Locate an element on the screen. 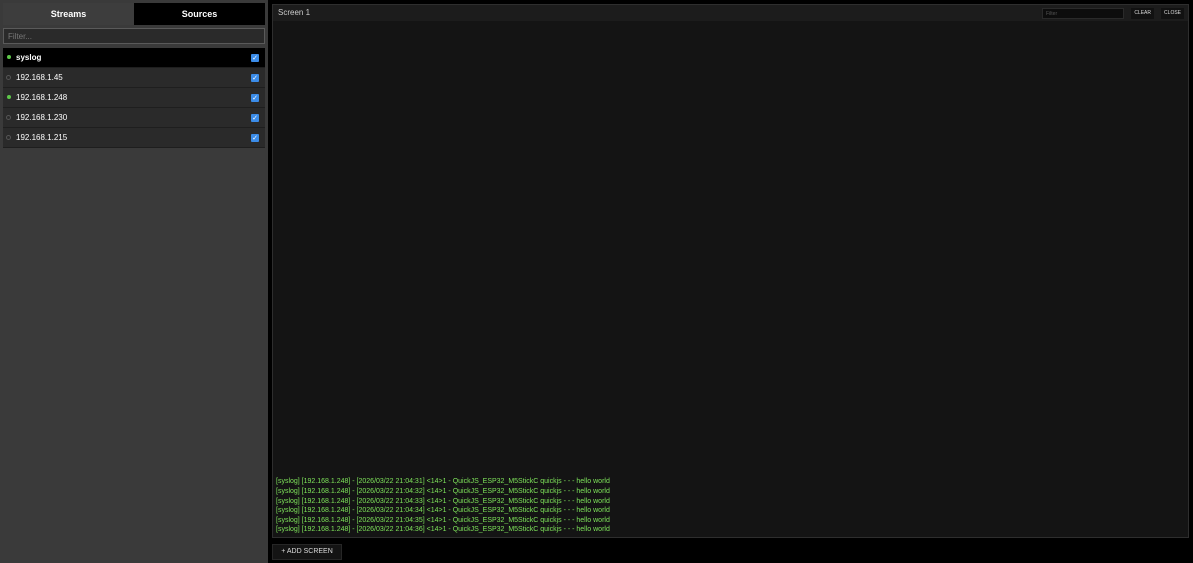 This screenshot has height=563, width=1193. close-button: CLOSE is located at coordinates (1172, 13).